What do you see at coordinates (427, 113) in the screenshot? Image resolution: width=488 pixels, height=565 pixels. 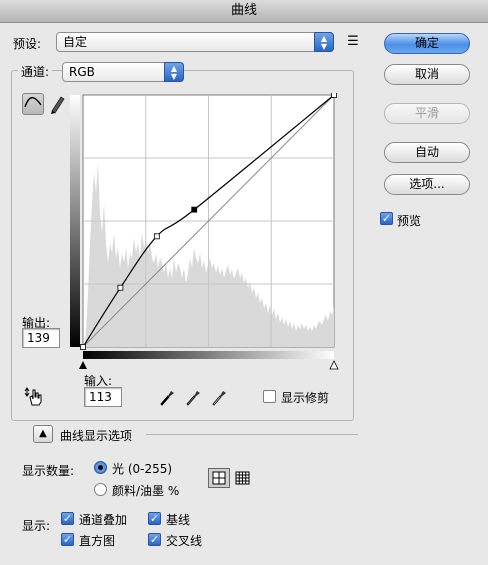 I see `smooth-button: 平滑` at bounding box center [427, 113].